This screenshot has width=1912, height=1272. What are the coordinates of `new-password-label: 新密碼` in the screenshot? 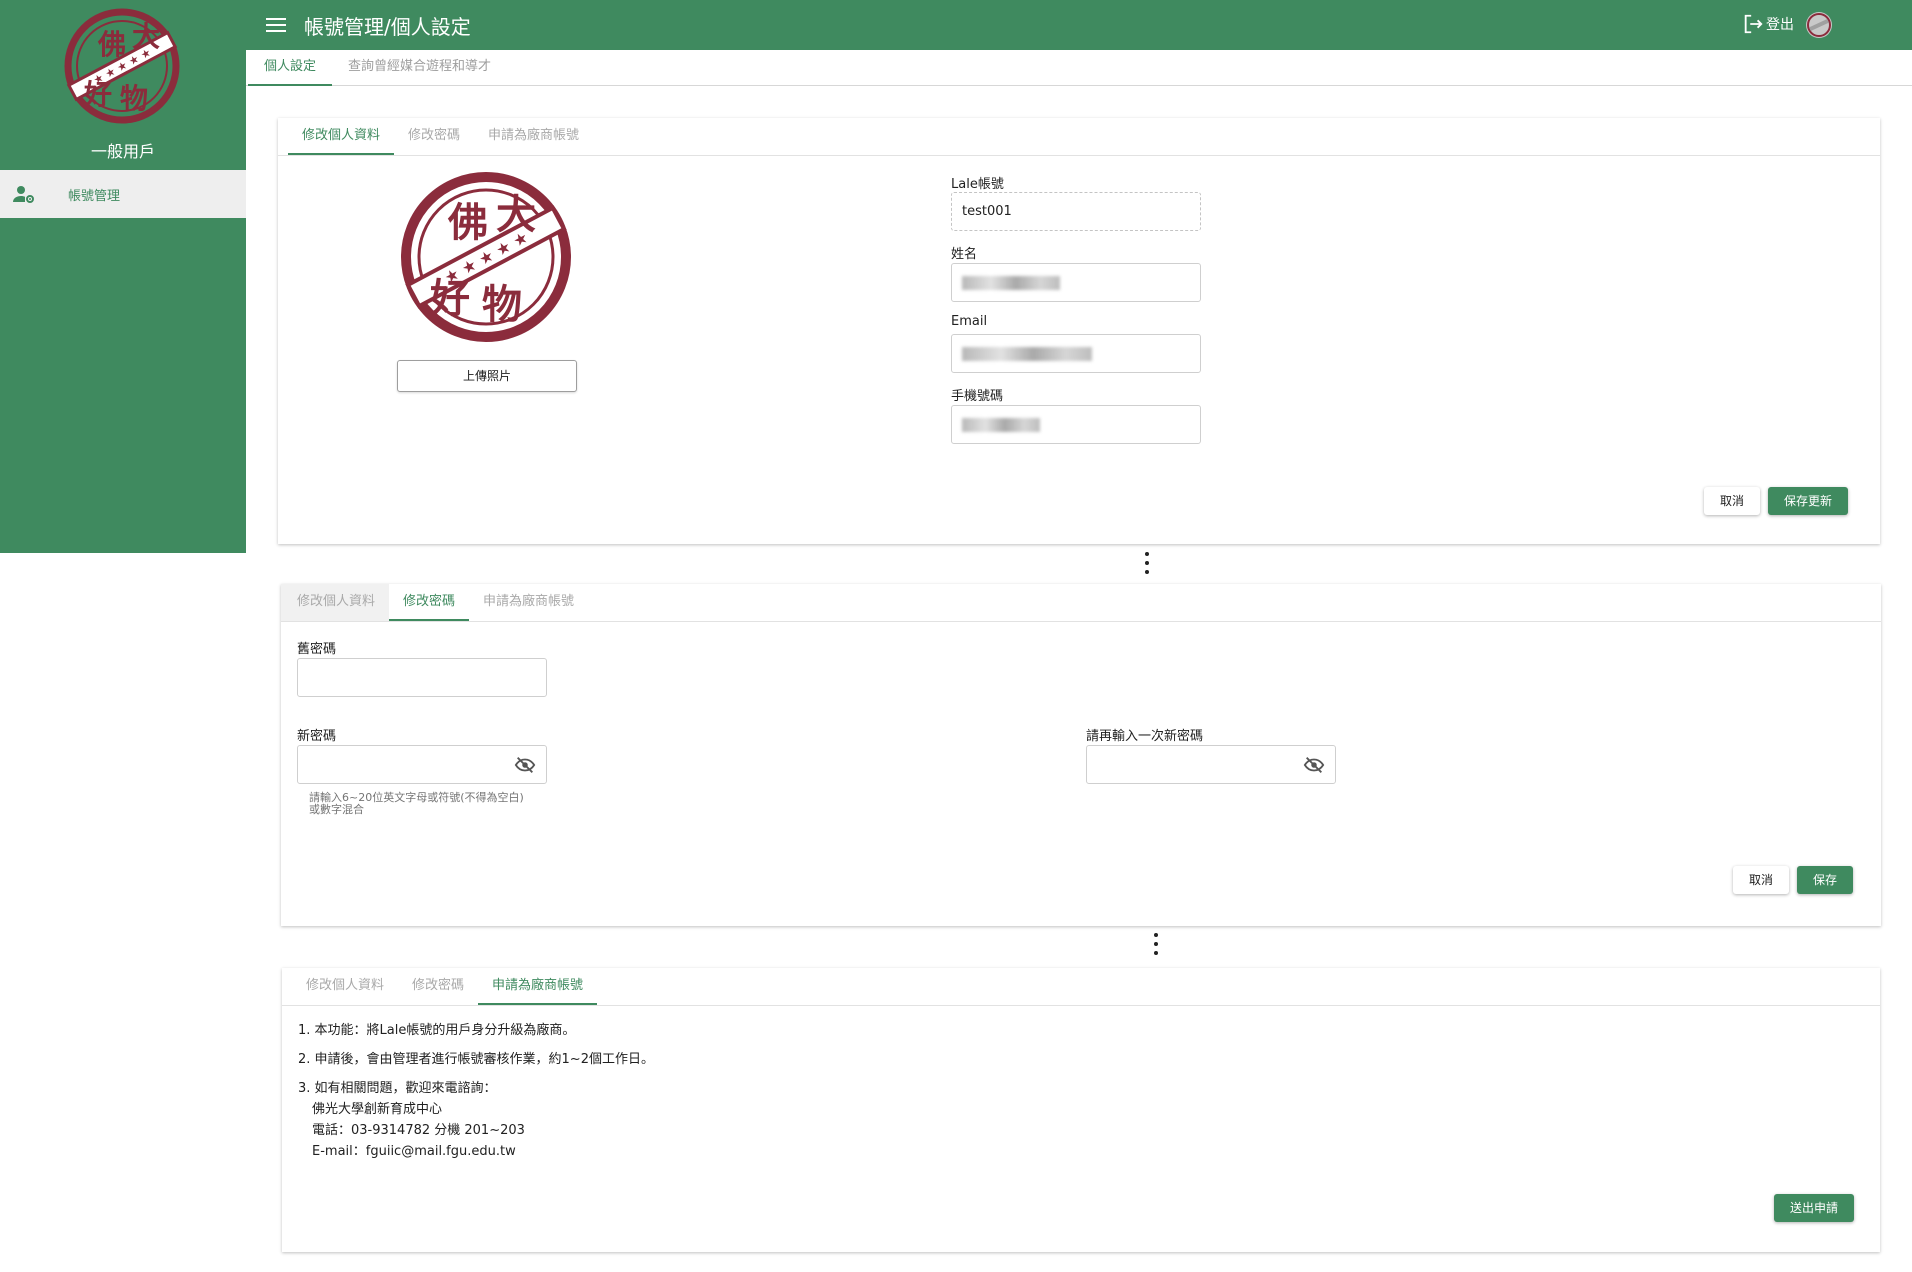 It's located at (317, 736).